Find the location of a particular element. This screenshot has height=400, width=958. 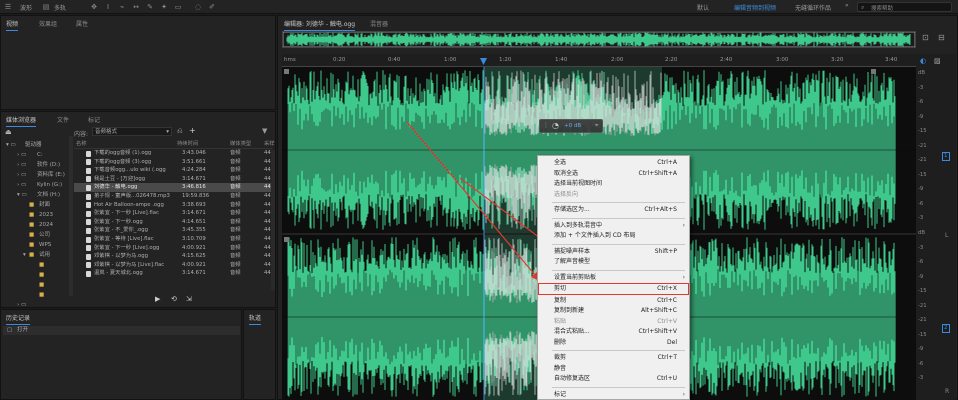

waveform-view-icon: ☰ is located at coordinates (8, 7).